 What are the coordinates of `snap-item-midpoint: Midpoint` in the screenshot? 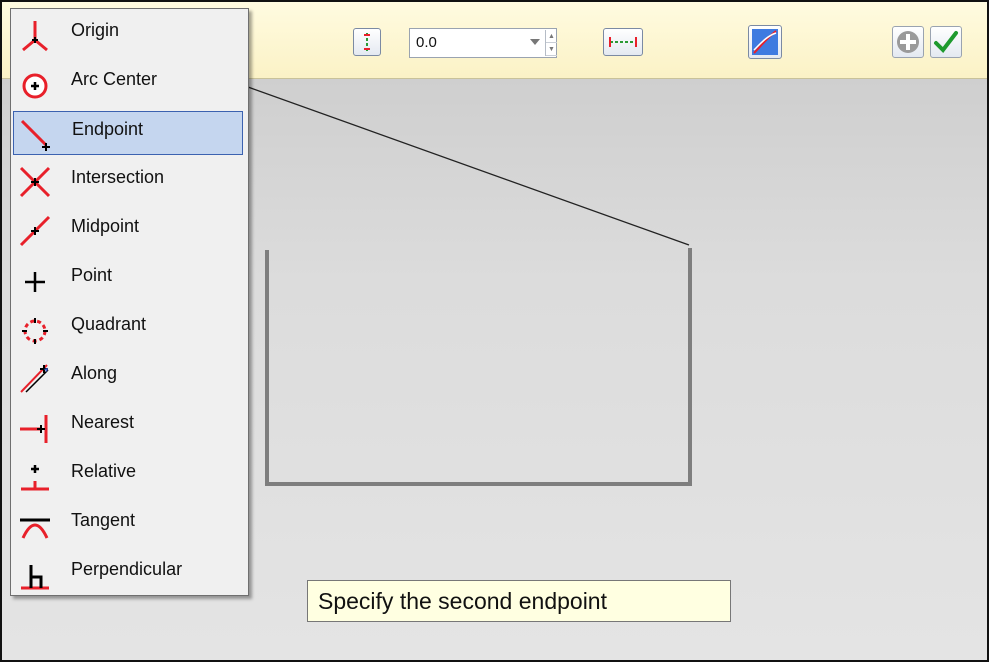 It's located at (128, 231).